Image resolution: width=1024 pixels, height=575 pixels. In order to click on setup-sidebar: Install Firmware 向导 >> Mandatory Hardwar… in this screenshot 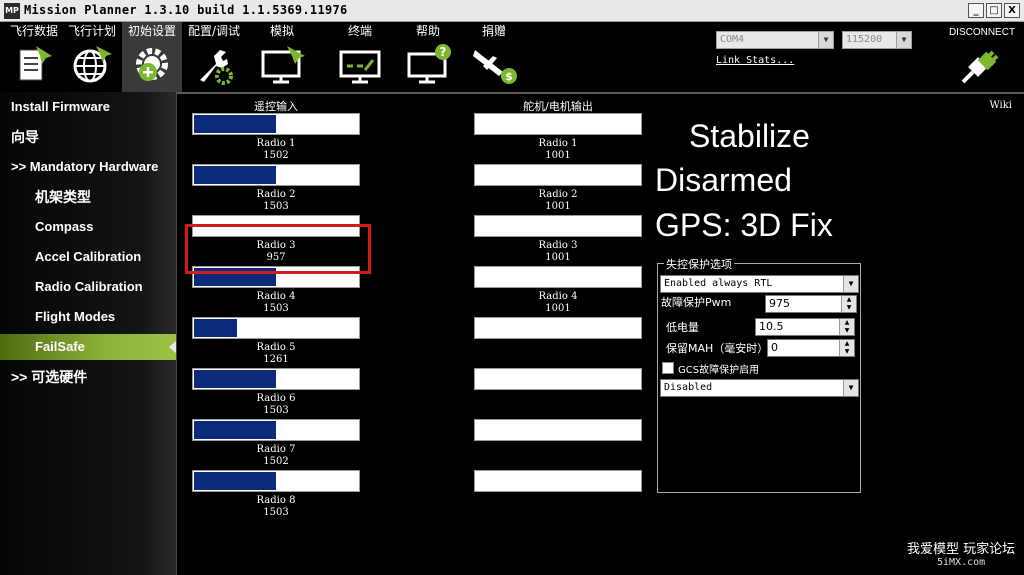, I will do `click(88, 333)`.